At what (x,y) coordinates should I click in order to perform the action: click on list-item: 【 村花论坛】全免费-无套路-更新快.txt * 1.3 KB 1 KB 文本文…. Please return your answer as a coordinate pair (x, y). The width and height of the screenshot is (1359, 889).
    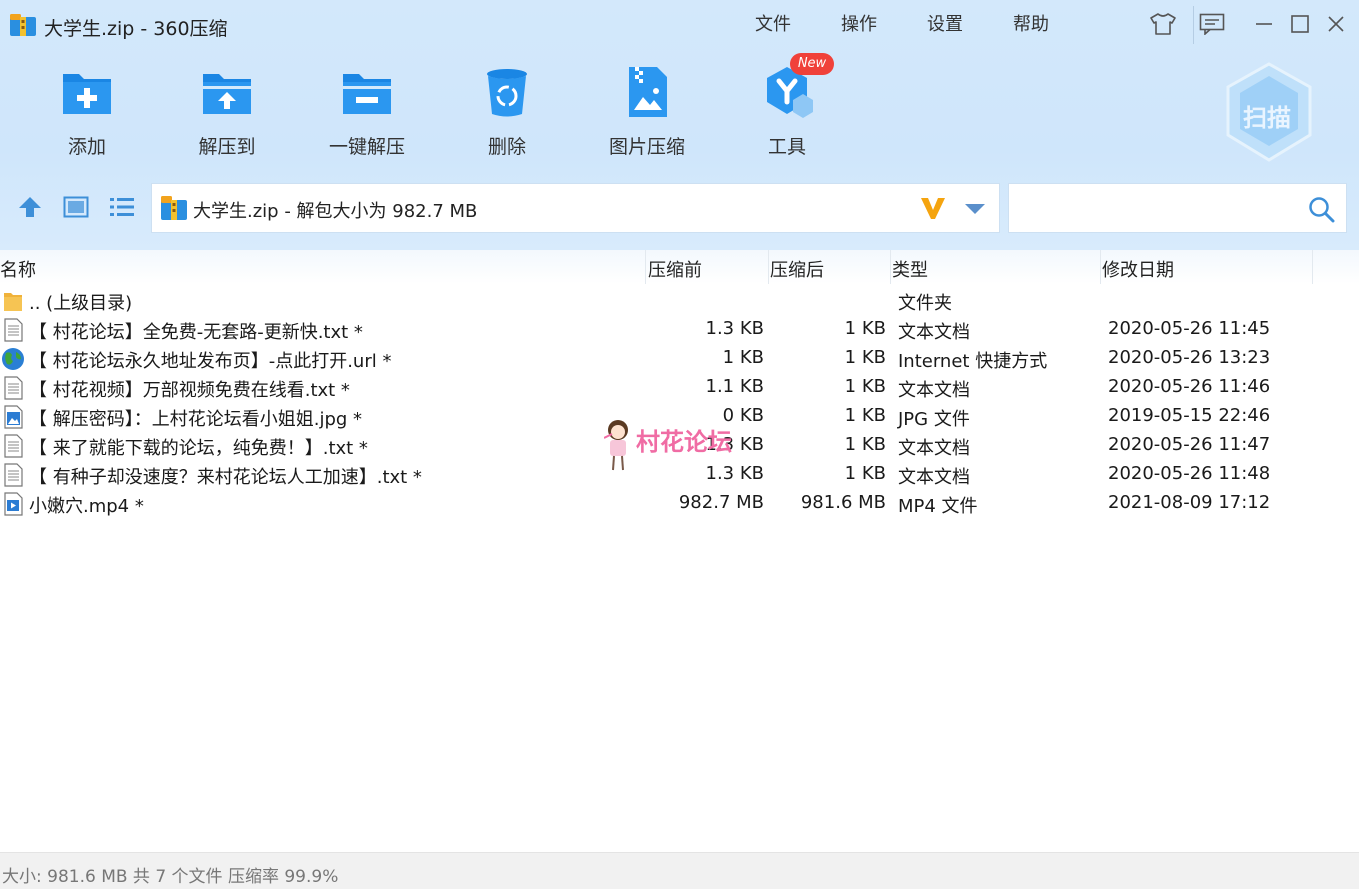
    Looking at the image, I should click on (679, 329).